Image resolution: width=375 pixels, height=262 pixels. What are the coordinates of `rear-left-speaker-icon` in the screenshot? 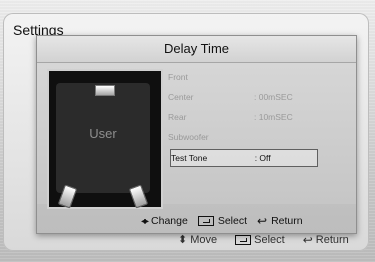 It's located at (67, 196).